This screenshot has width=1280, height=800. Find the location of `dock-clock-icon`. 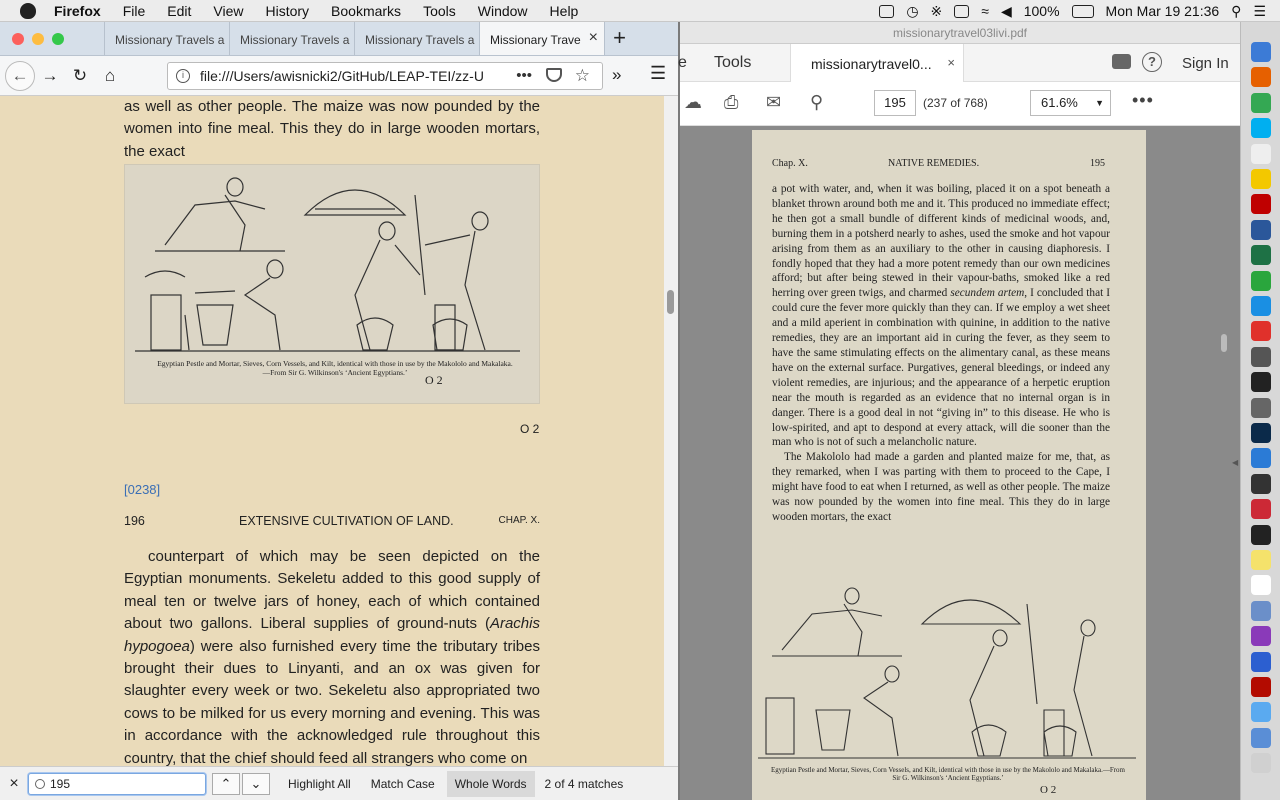

dock-clock-icon is located at coordinates (1261, 483).